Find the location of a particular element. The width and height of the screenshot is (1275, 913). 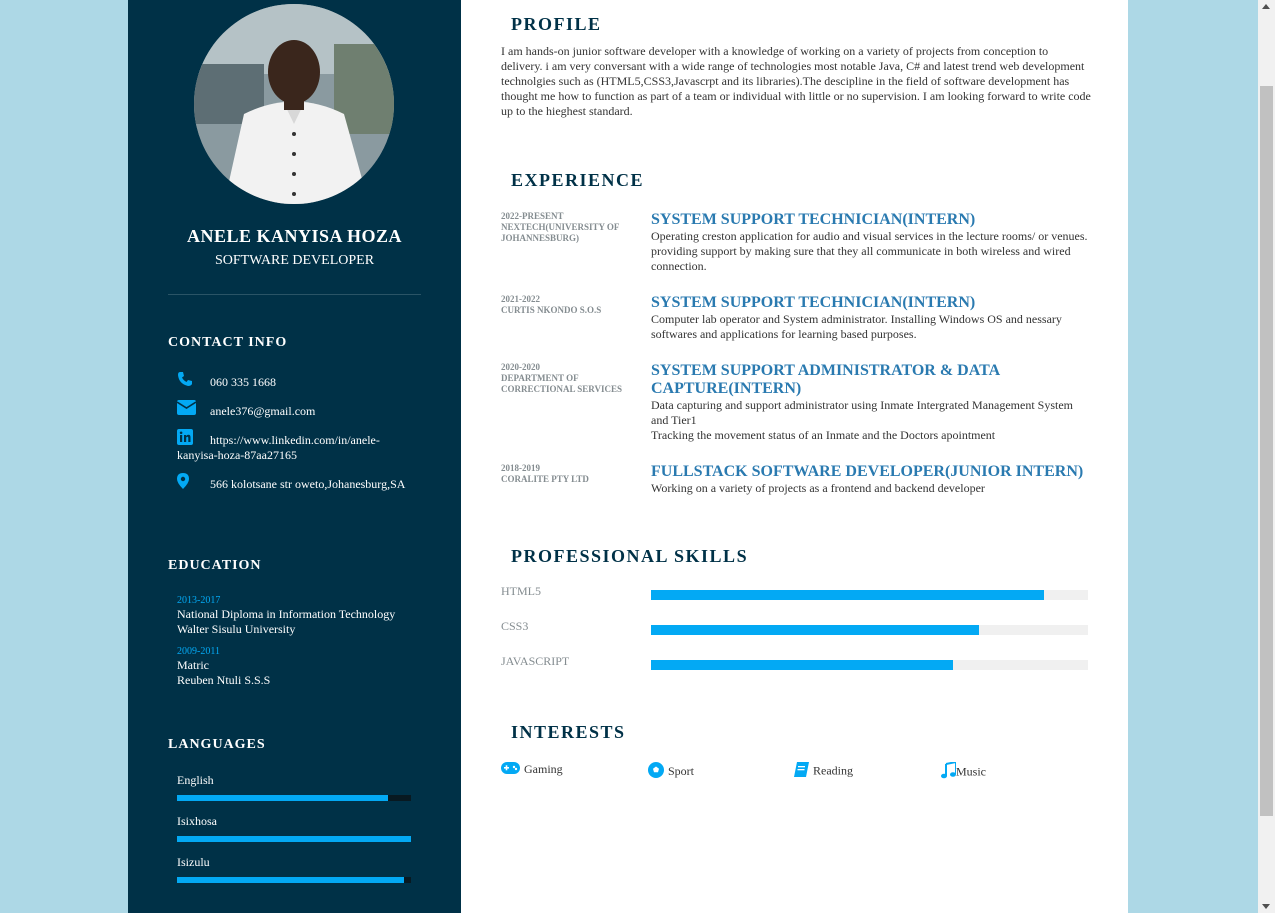

interests-title: INTERESTS is located at coordinates (568, 732).